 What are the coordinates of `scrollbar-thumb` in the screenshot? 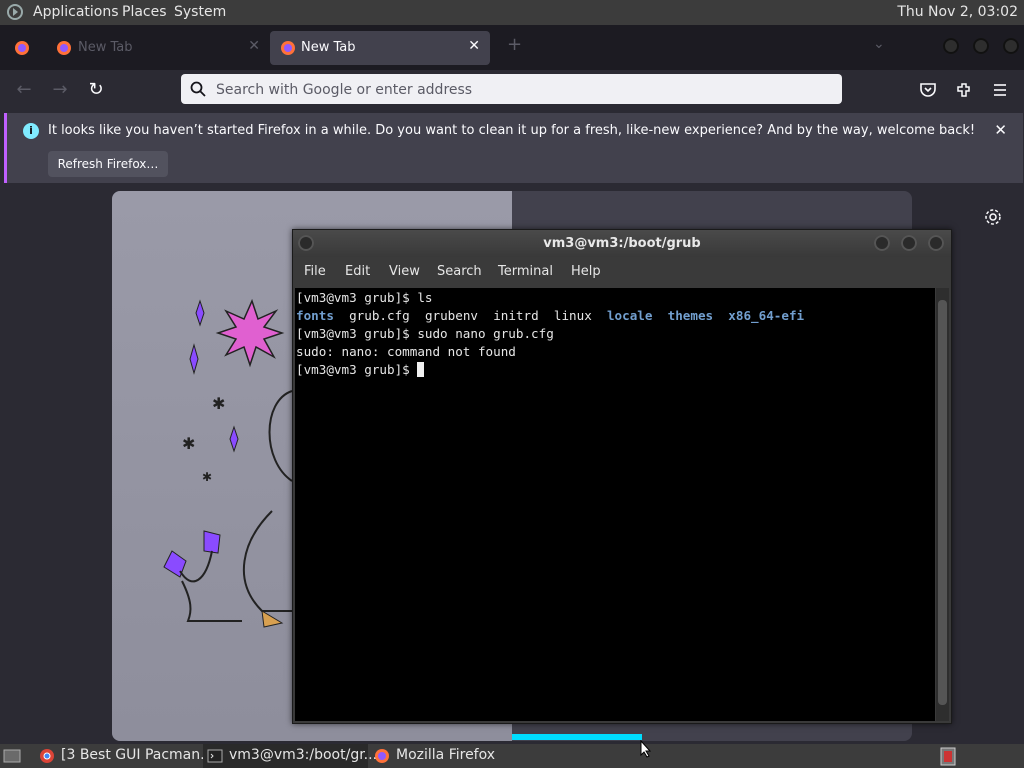 It's located at (942, 502).